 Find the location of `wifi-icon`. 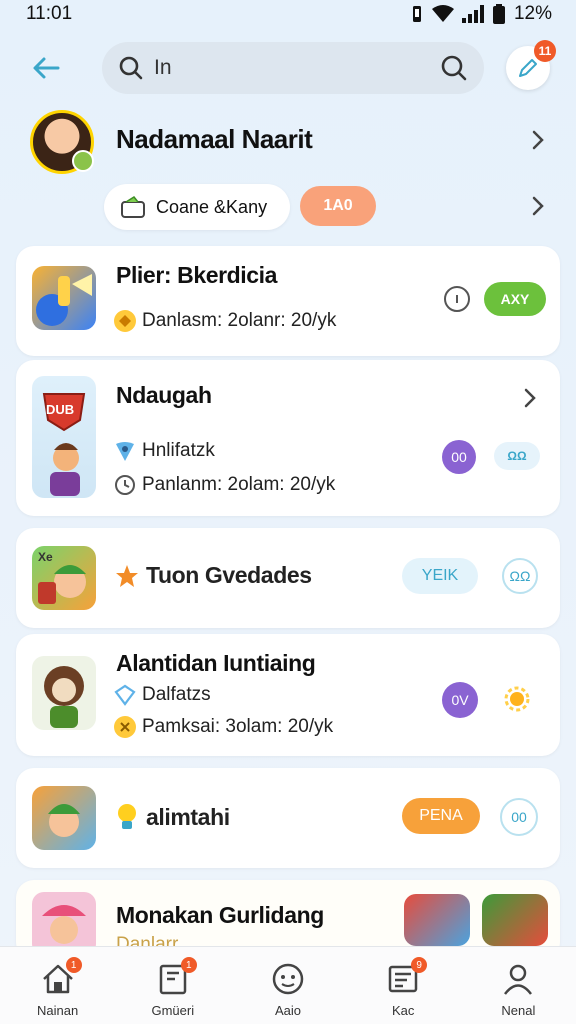

wifi-icon is located at coordinates (442, 13).